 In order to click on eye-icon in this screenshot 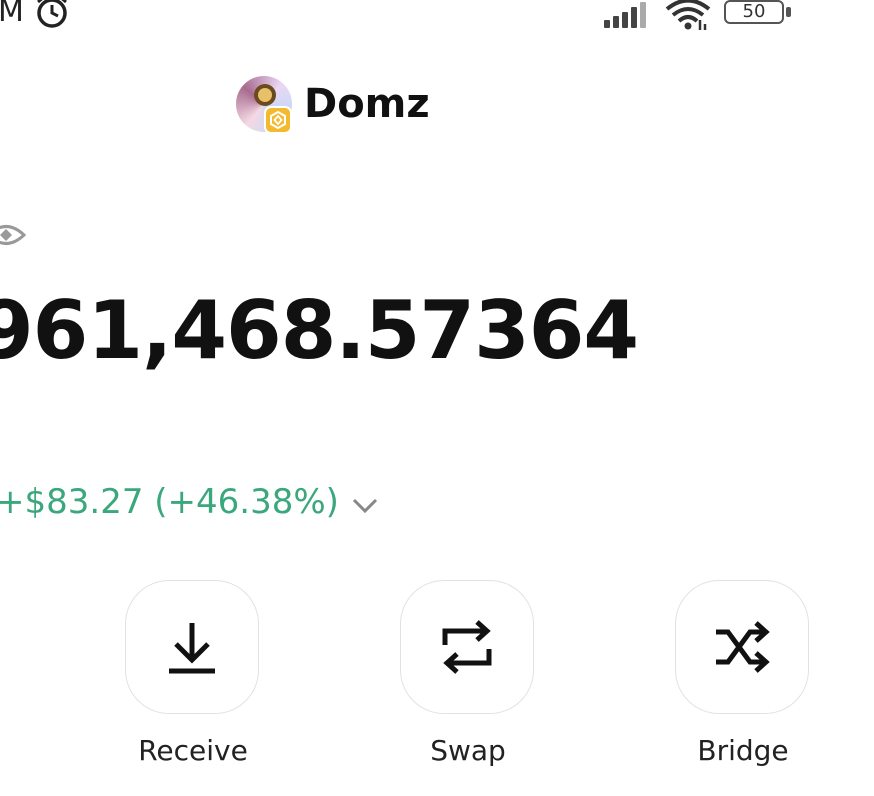, I will do `click(13, 235)`.